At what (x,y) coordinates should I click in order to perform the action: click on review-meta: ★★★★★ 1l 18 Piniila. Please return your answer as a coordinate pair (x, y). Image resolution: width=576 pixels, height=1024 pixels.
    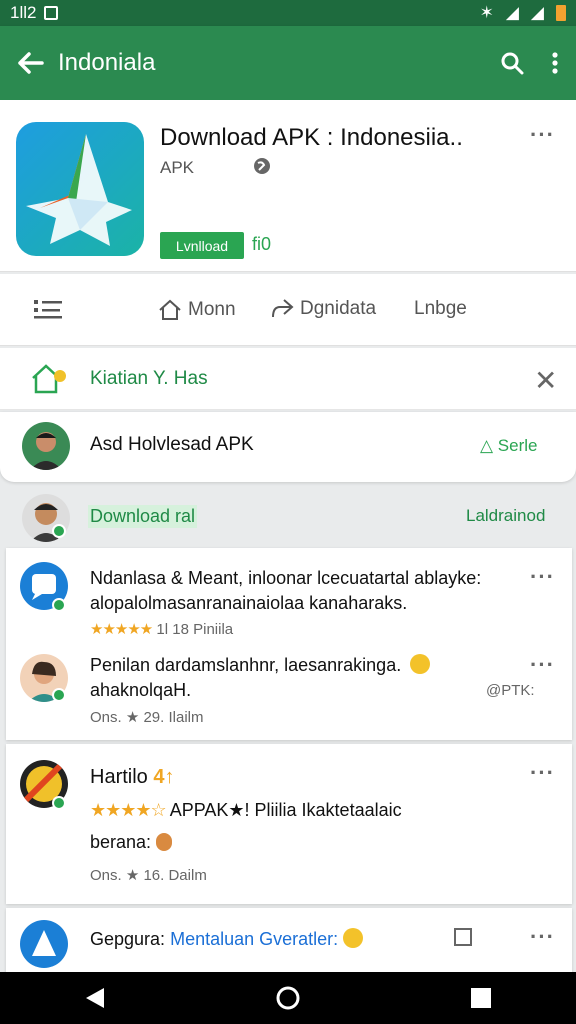
    Looking at the image, I should click on (161, 629).